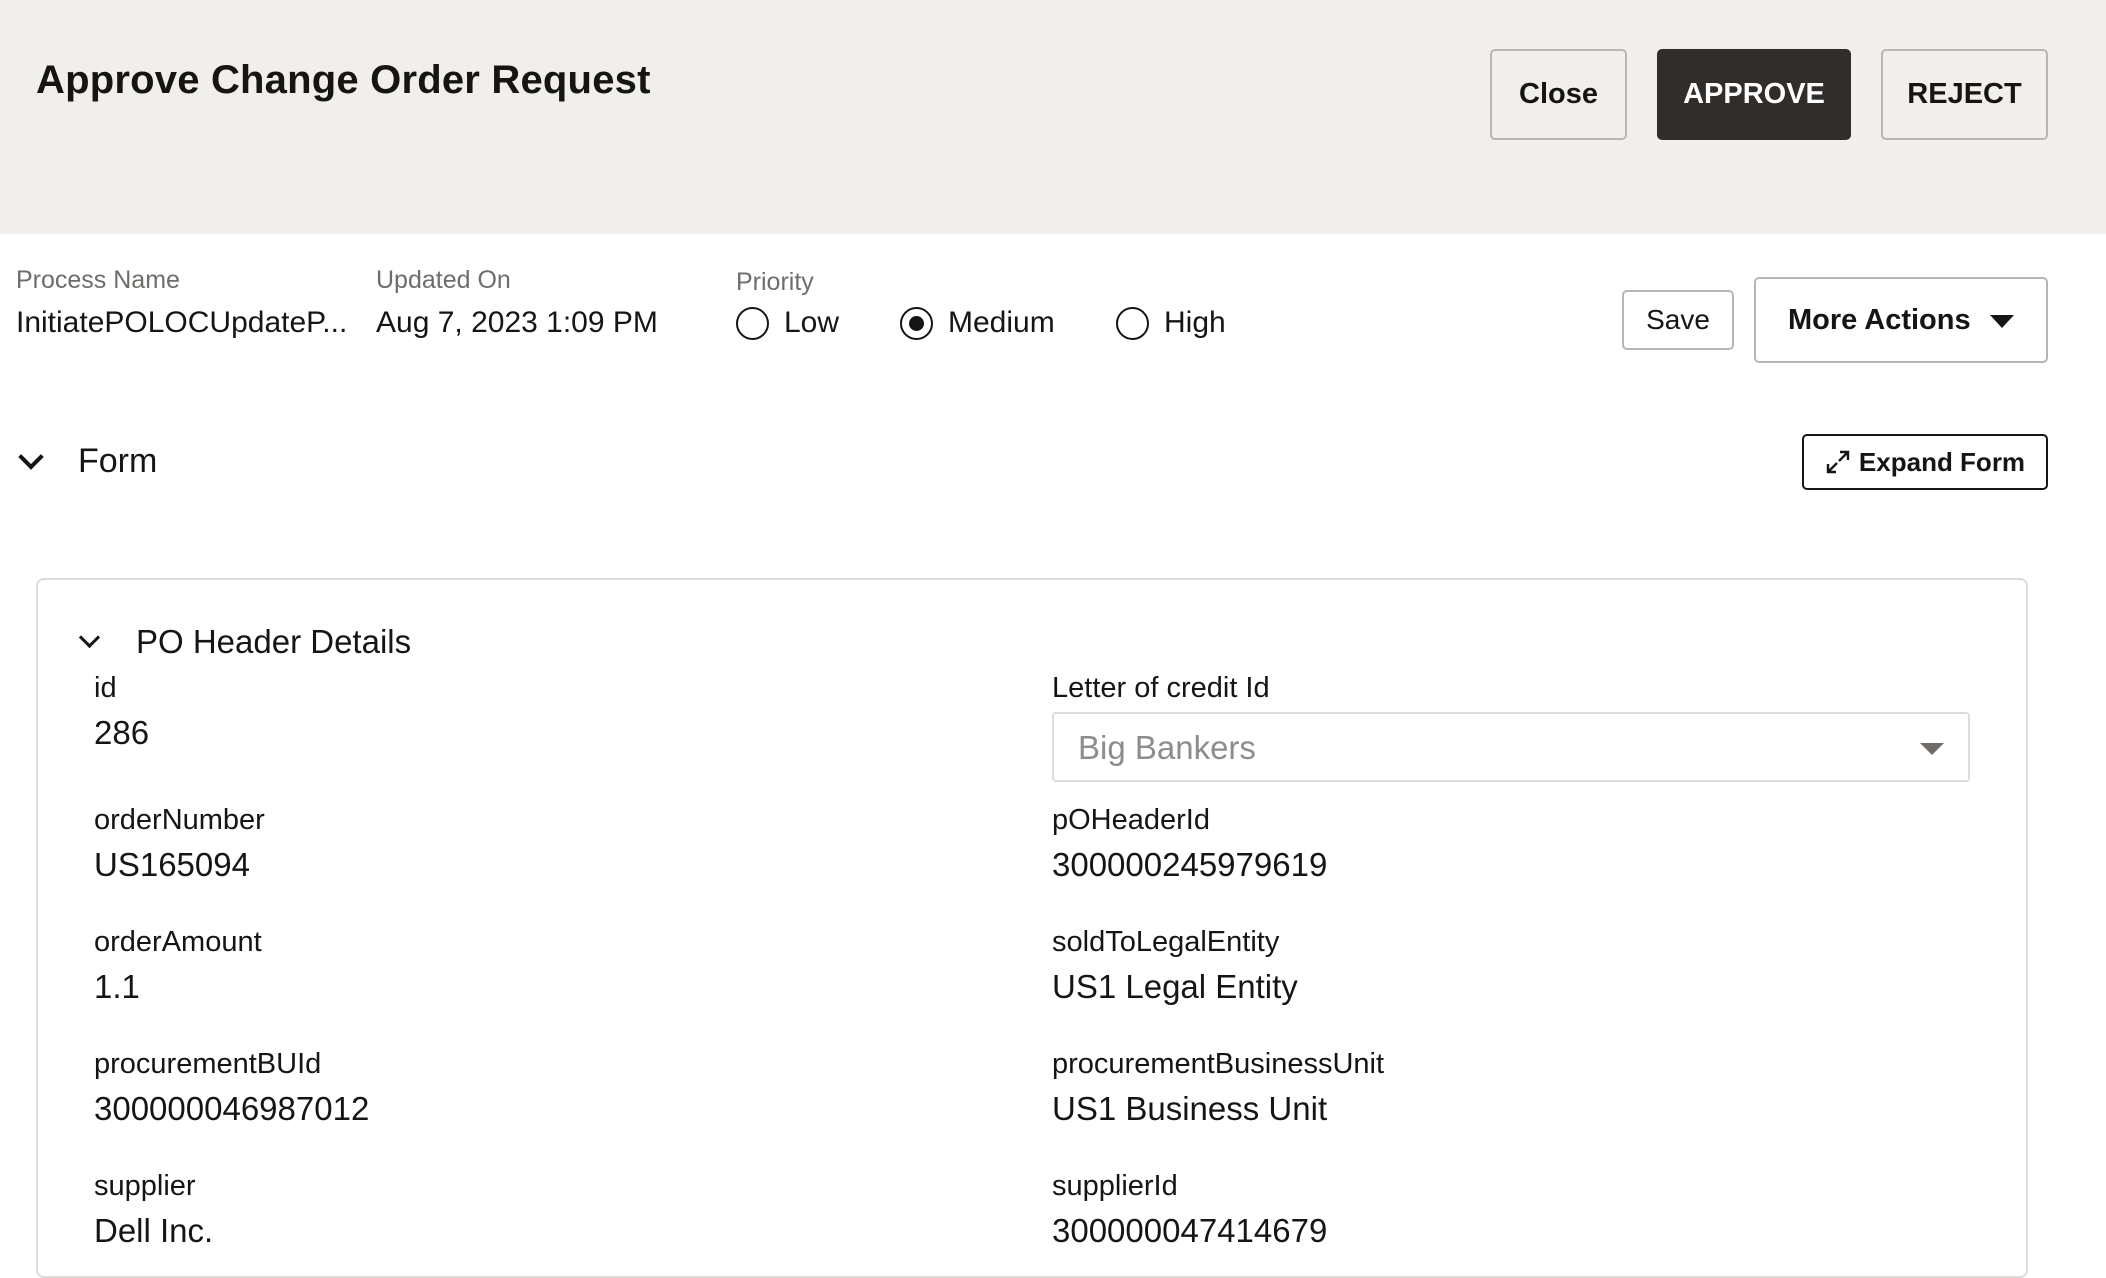 The image size is (2106, 1278). Describe the element at coordinates (812, 322) in the screenshot. I see `priority-low-label: Low` at that location.